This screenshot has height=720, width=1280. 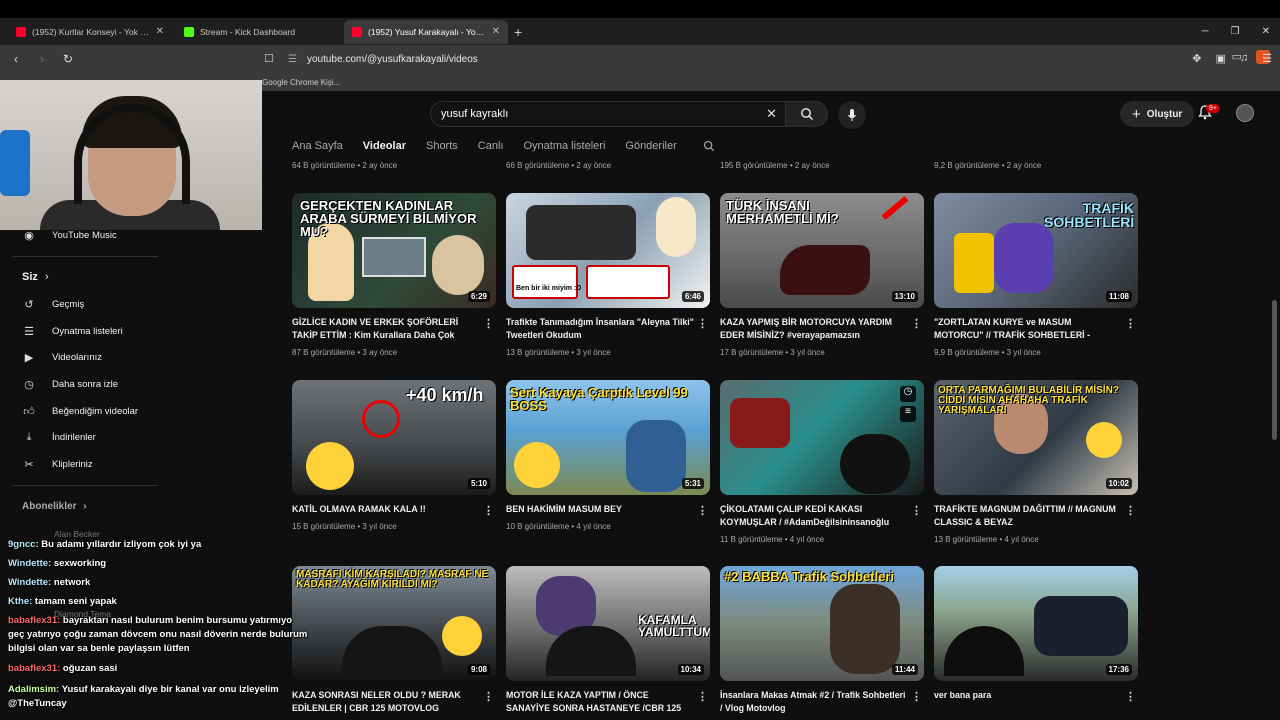 I want to click on sidebar-item-downloads: ⤓ İndirilenler, so click(x=59, y=437).